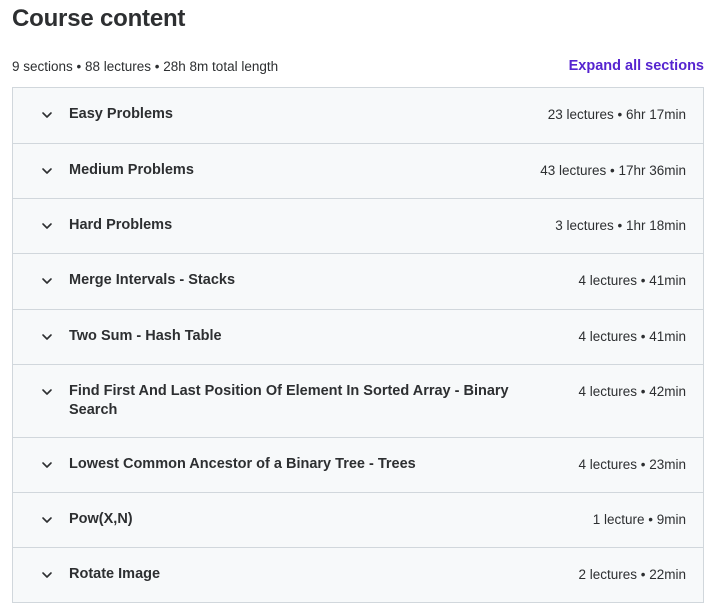 This screenshot has width=705, height=603. Describe the element at coordinates (358, 116) in the screenshot. I see `section-header: Easy Problems 23 lectures • 6hr 17min` at that location.